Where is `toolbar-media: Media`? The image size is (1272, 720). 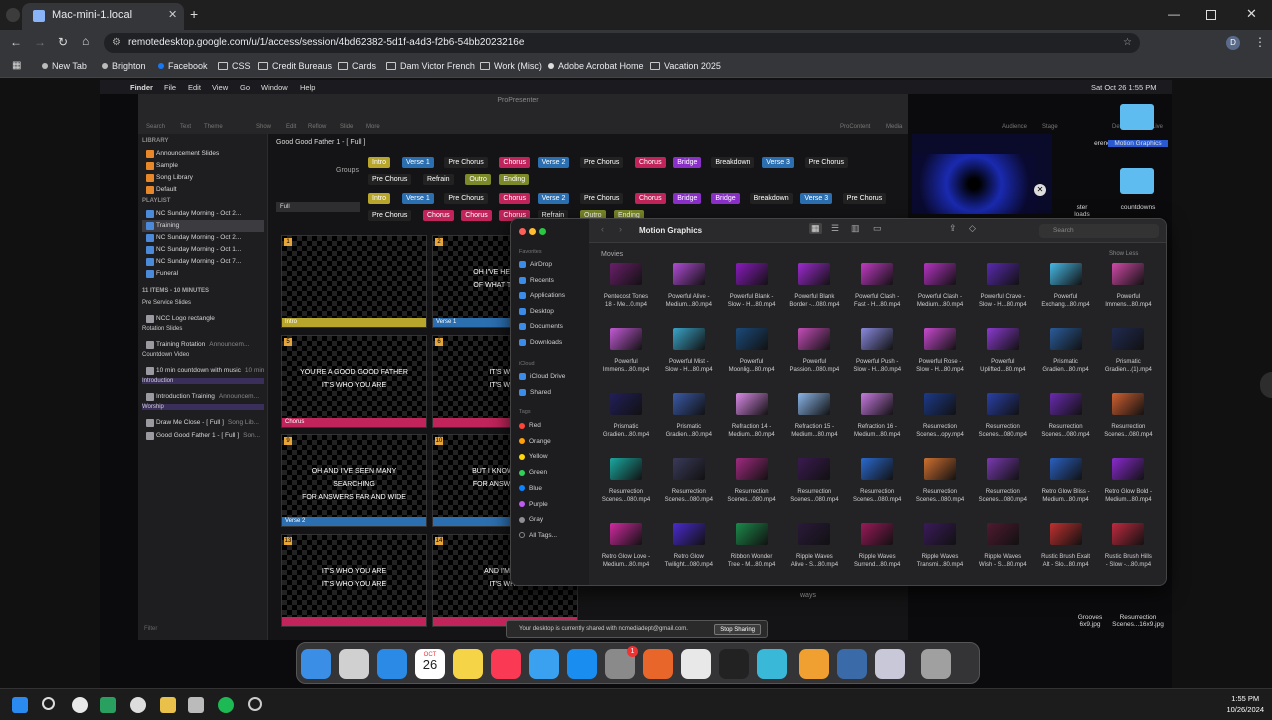
toolbar-media: Media is located at coordinates (894, 127).